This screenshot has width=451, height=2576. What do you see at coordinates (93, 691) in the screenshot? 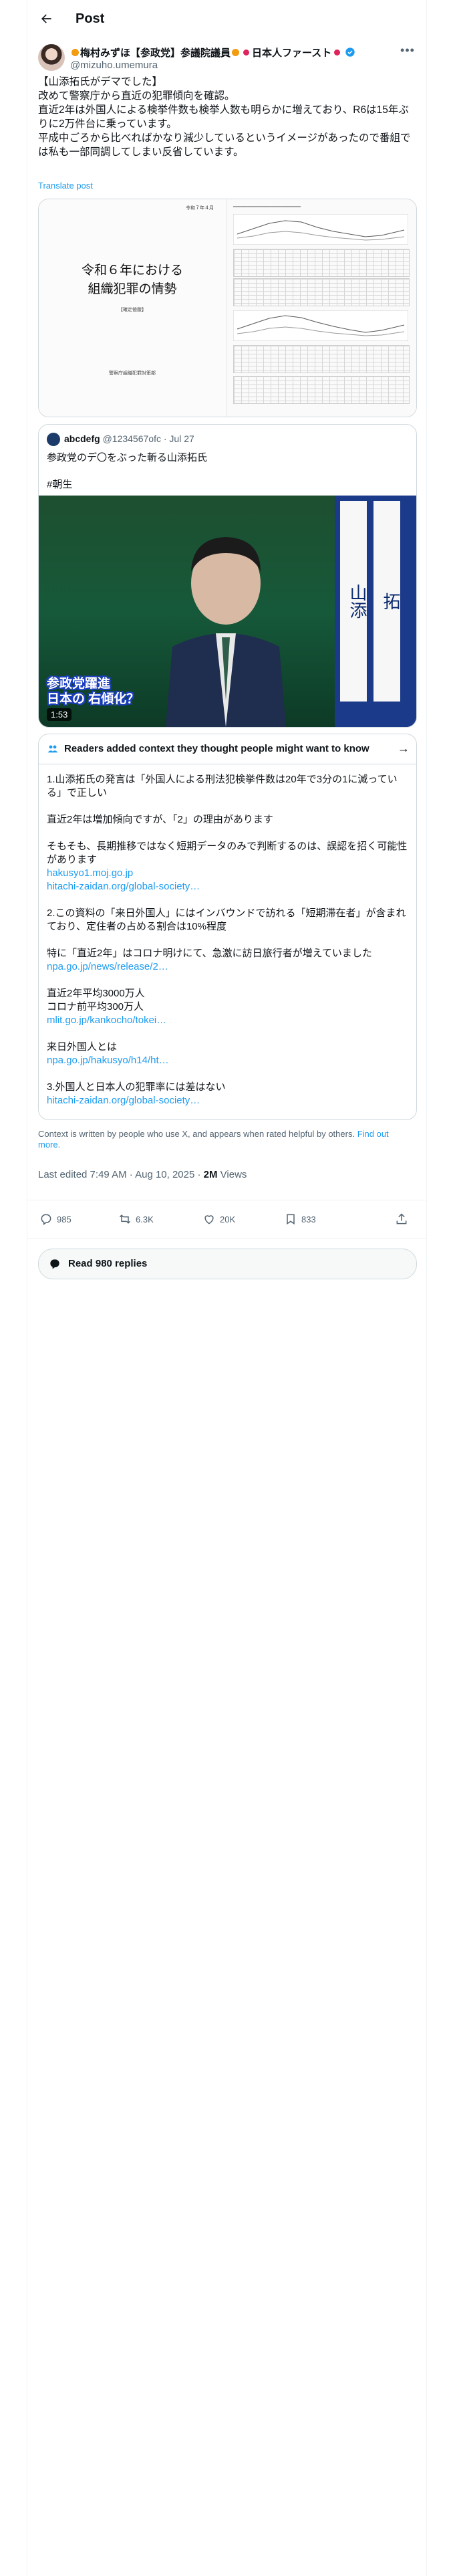
I see `video-caption: 参政党躍進 日本の 右傾化？` at bounding box center [93, 691].